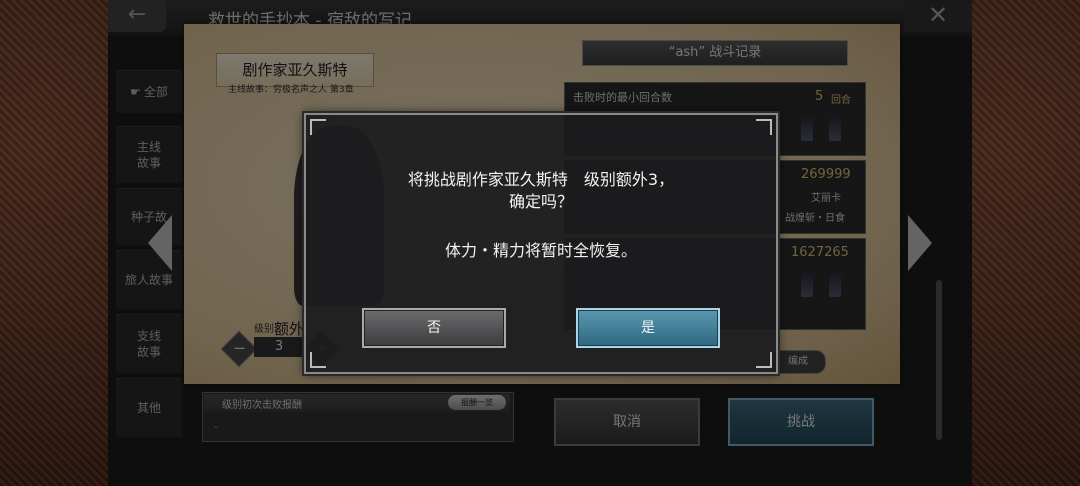 This screenshot has width=1080, height=486. I want to click on right-background, so click(1026, 243).